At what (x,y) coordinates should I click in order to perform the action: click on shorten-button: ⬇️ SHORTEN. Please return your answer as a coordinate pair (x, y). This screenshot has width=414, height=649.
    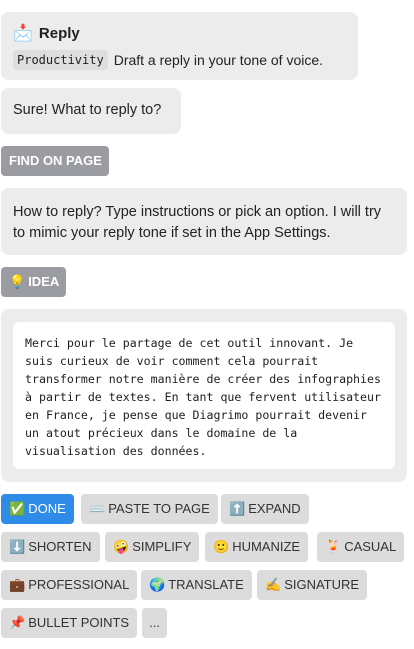
    Looking at the image, I should click on (50, 547).